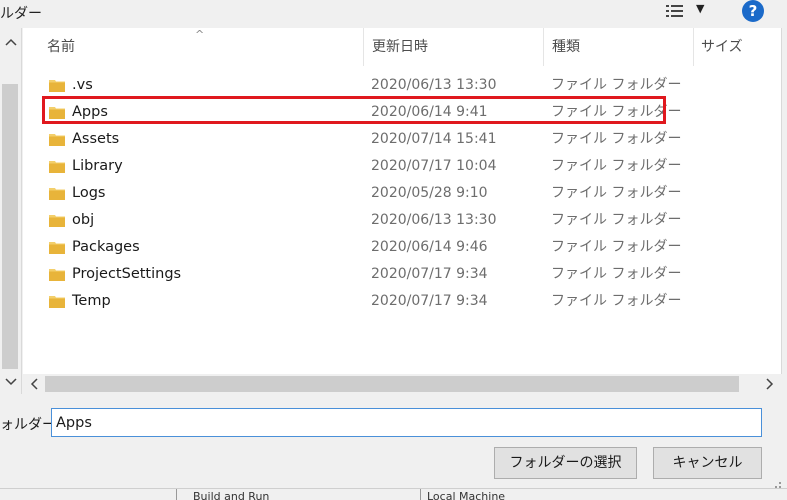 The width and height of the screenshot is (787, 500). I want to click on annotation-highlight-box, so click(354, 110).